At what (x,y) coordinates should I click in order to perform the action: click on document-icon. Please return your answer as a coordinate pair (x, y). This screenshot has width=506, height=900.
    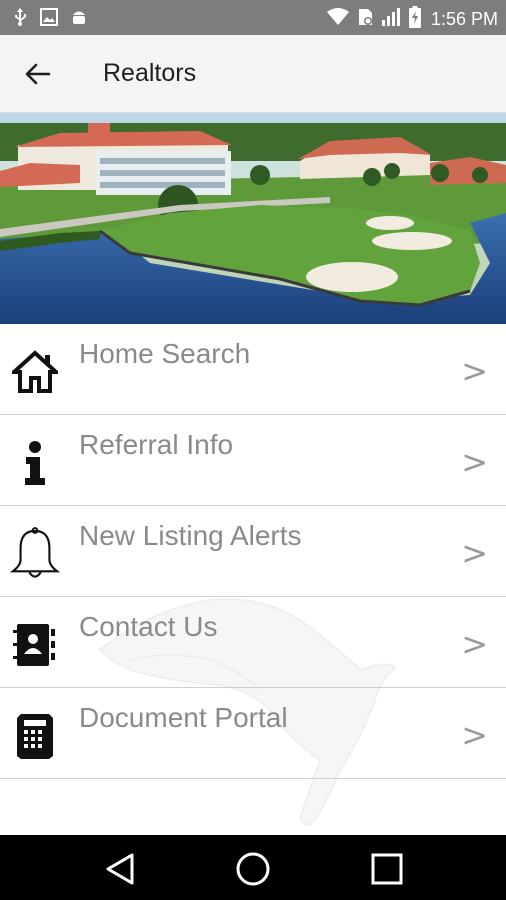
    Looking at the image, I should click on (35, 736).